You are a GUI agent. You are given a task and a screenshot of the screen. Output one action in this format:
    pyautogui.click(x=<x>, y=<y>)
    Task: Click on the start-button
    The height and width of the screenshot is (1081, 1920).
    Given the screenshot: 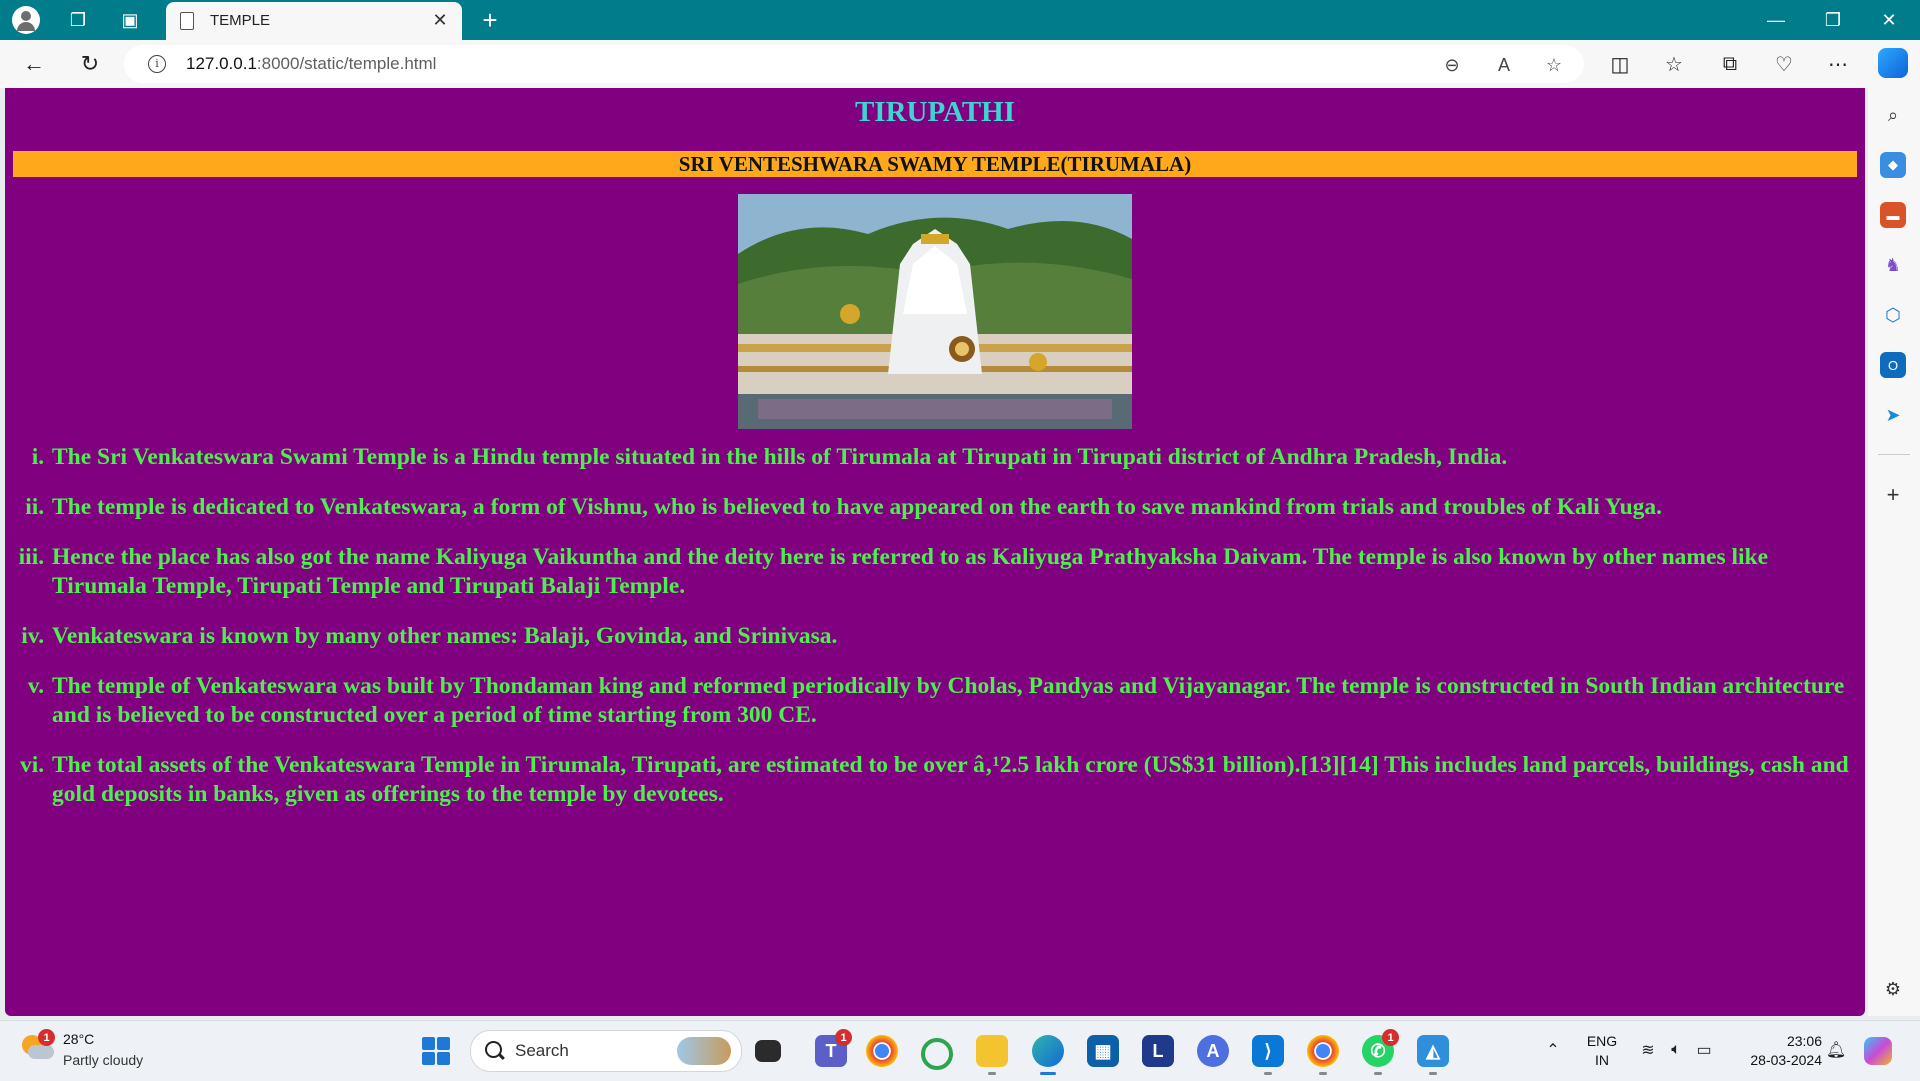 What is the action you would take?
    pyautogui.click(x=436, y=1051)
    